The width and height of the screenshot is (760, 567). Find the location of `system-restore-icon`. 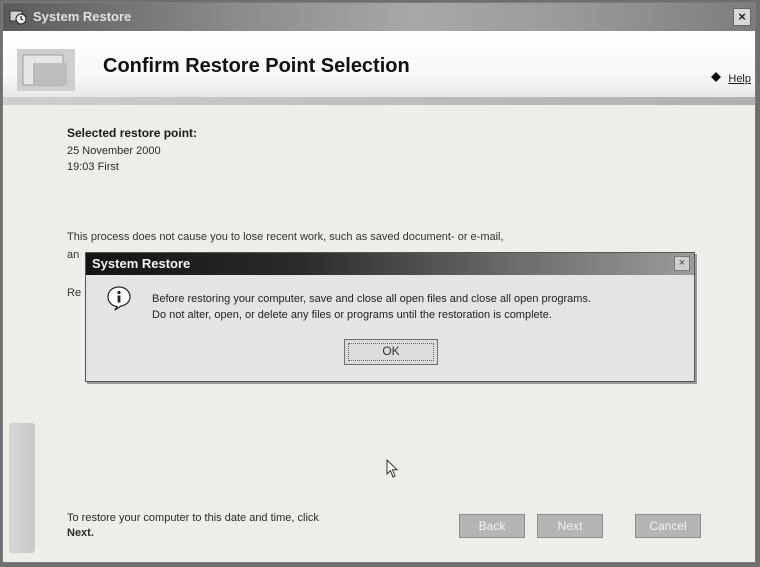

system-restore-icon is located at coordinates (18, 17).